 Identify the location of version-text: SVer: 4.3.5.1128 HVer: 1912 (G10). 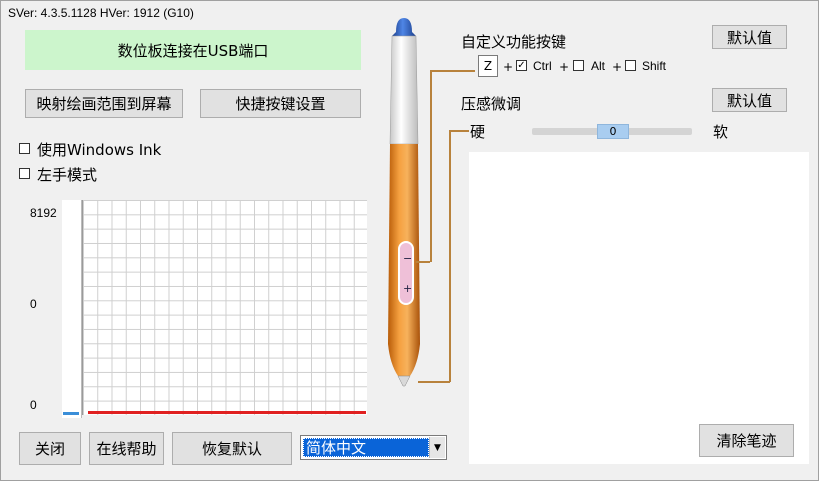
(101, 13).